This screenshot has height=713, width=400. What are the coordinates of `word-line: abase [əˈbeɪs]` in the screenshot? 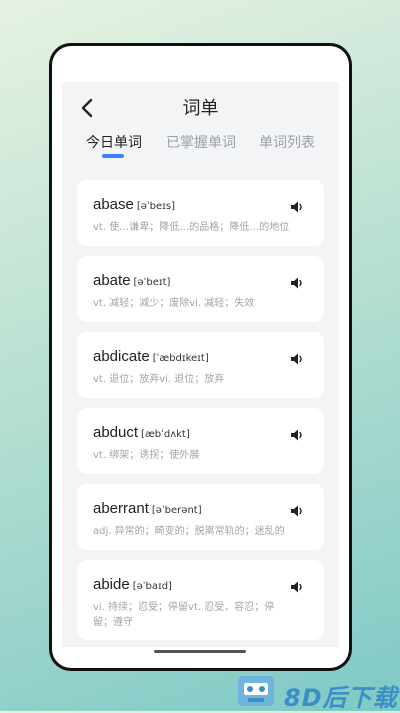 It's located at (134, 205).